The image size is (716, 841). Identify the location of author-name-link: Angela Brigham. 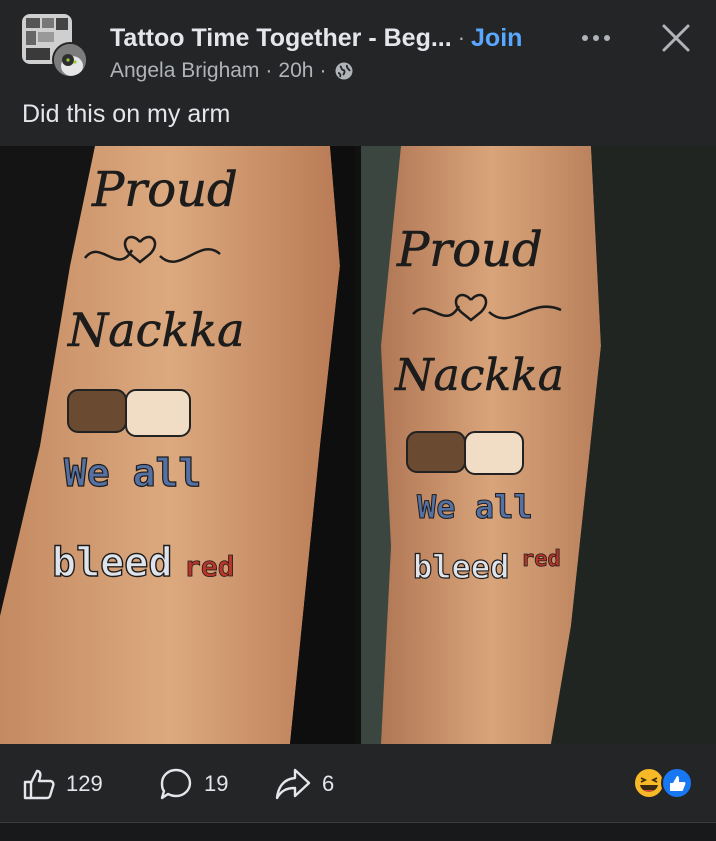
(184, 71).